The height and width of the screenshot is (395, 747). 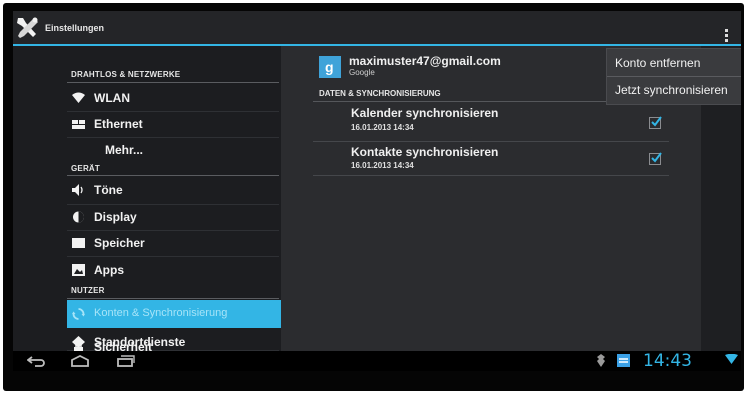 I want to click on sidebar-item-storage: Speicher, so click(x=174, y=243).